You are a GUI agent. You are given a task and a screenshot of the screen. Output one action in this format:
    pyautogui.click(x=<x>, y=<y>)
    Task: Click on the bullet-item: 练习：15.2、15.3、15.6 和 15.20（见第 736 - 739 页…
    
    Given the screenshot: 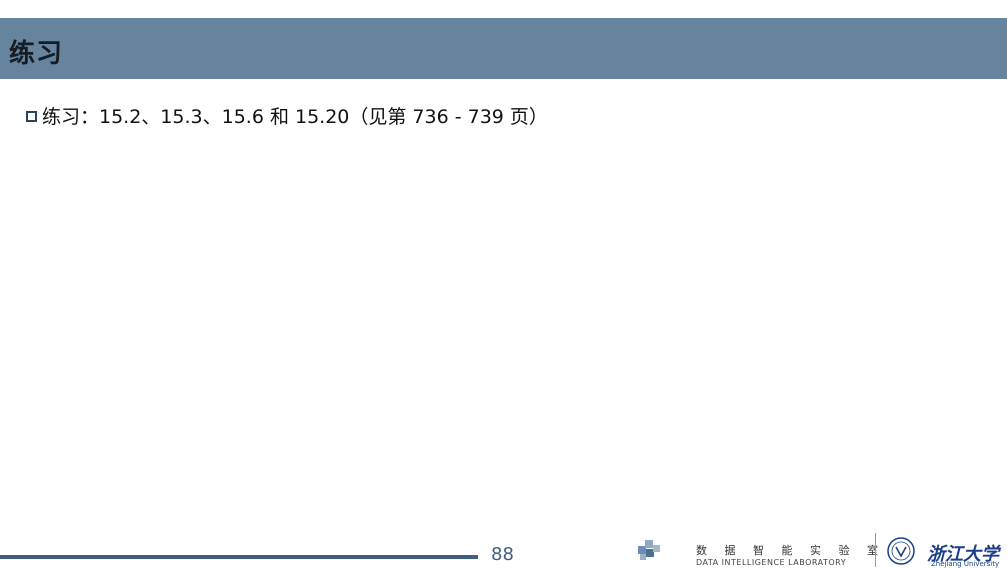 What is the action you would take?
    pyautogui.click(x=287, y=115)
    